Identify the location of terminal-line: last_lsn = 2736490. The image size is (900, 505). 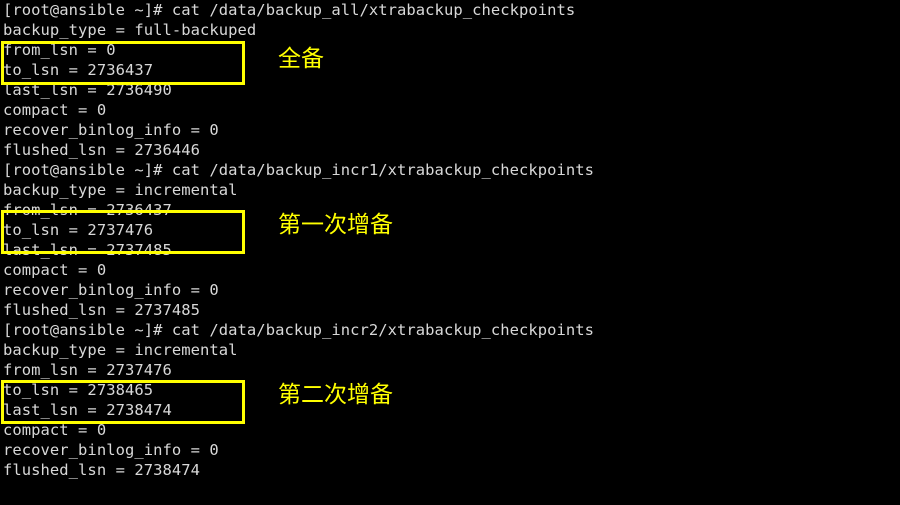
(87, 90).